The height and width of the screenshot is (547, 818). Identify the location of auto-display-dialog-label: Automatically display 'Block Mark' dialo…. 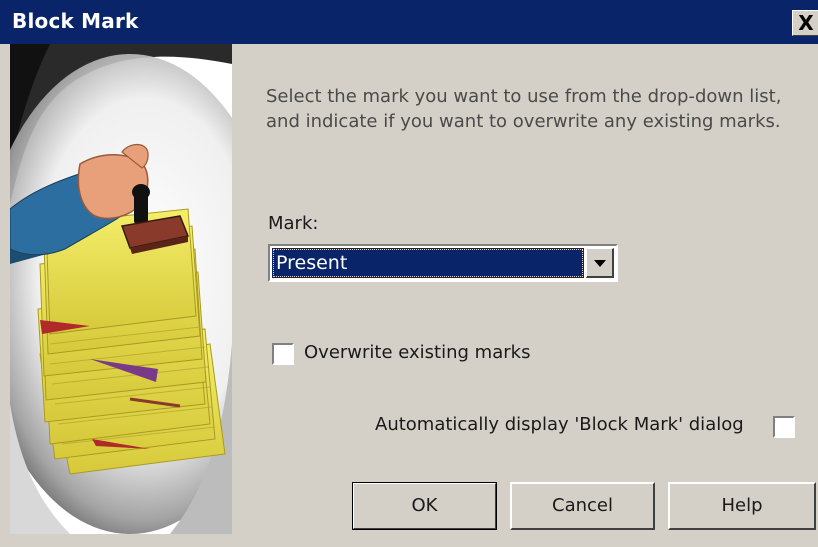
(559, 424).